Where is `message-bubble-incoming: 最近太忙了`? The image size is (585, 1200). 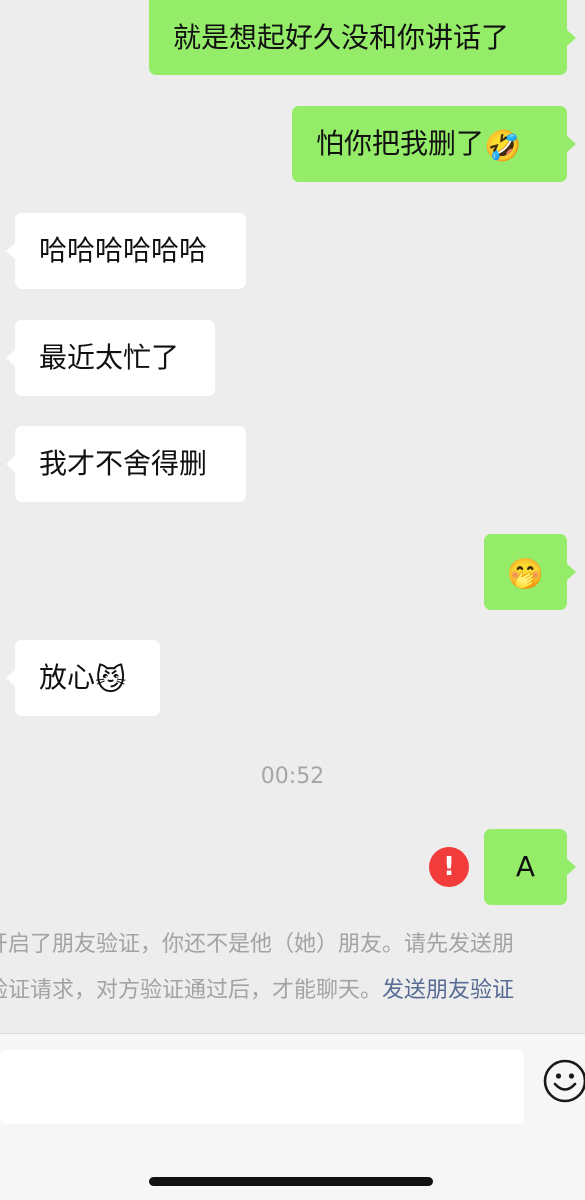
message-bubble-incoming: 最近太忙了 is located at coordinates (110, 358).